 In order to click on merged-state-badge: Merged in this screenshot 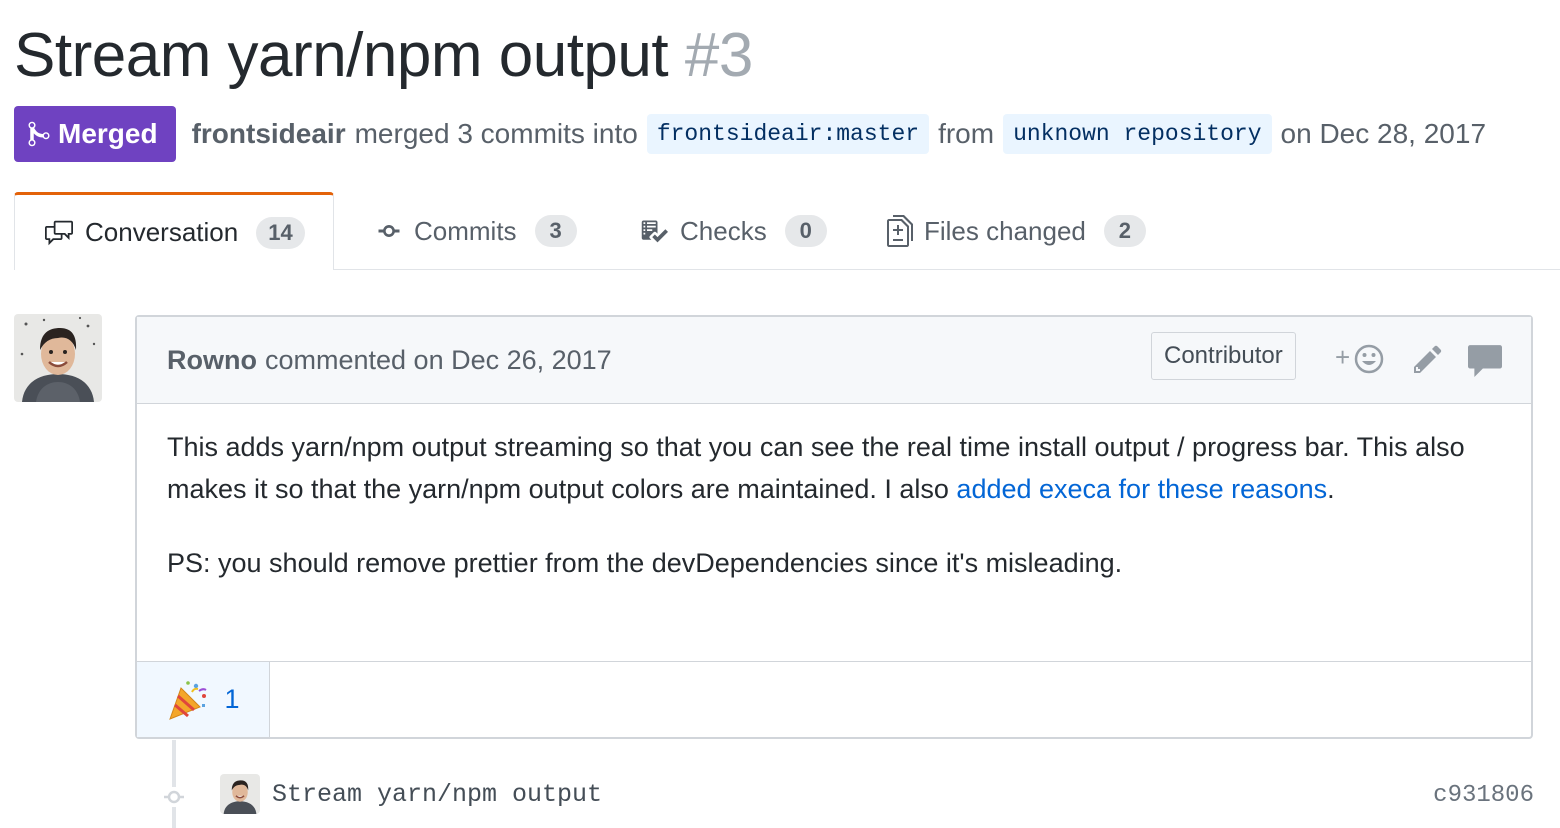, I will do `click(95, 134)`.